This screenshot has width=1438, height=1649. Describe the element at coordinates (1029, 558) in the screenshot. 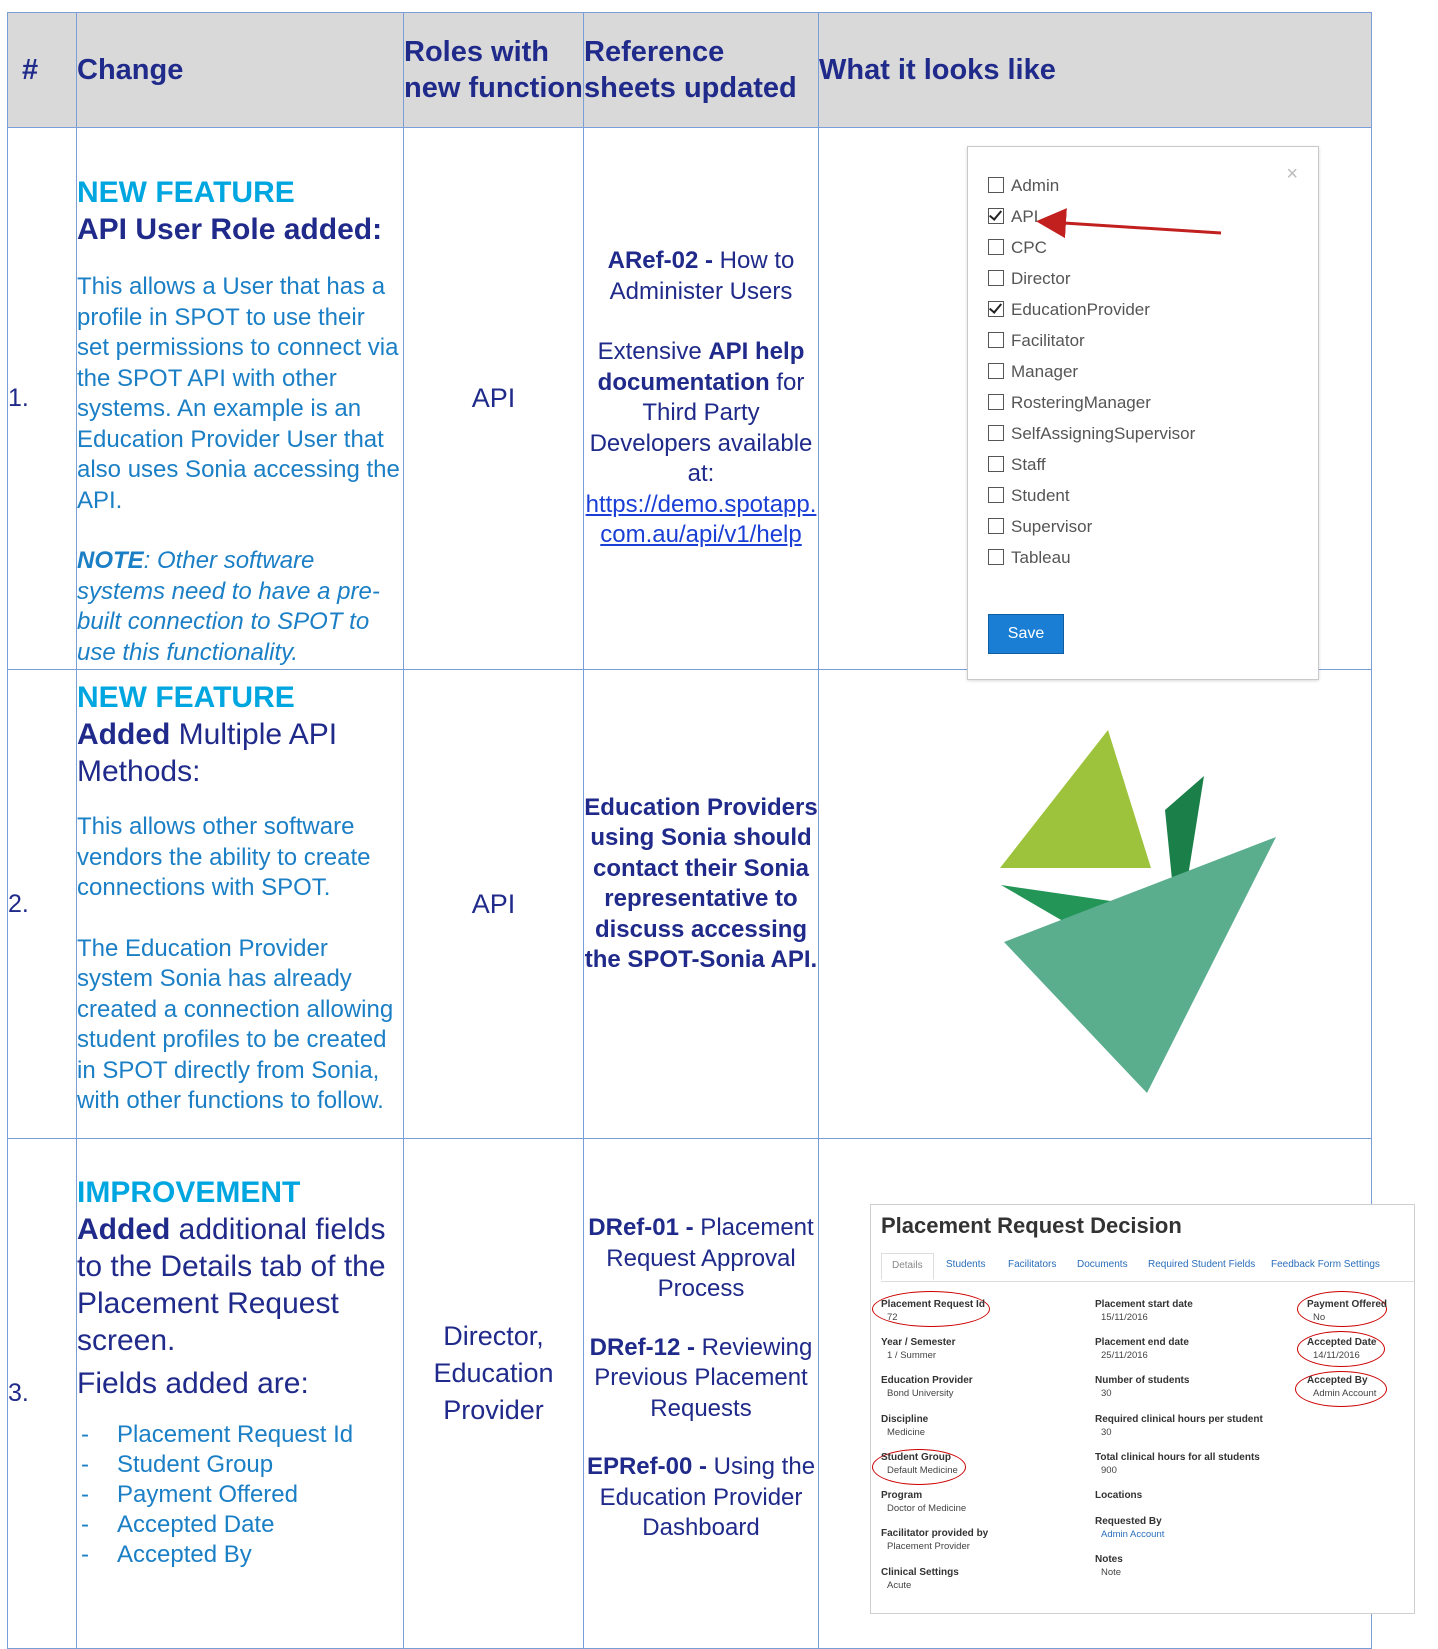

I see `role-option-tableau: Tableau` at that location.